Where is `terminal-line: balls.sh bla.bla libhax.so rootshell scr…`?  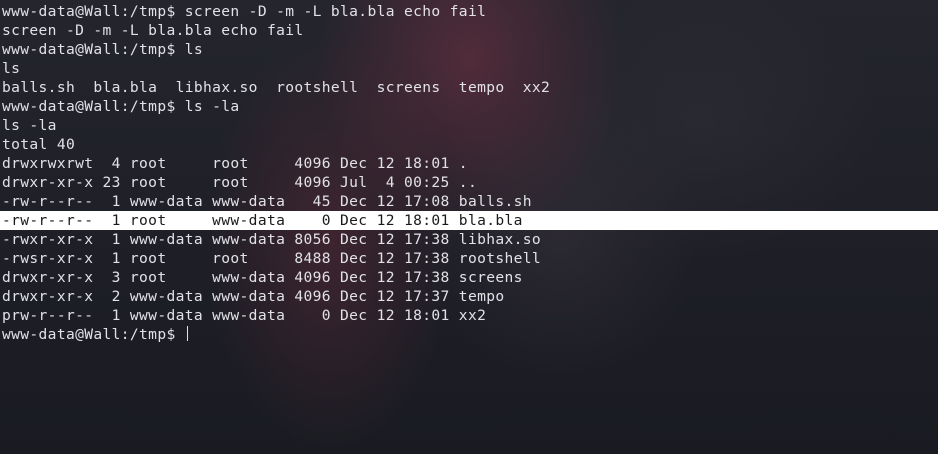
terminal-line: balls.sh bla.bla libhax.so rootshell scr… is located at coordinates (276, 87).